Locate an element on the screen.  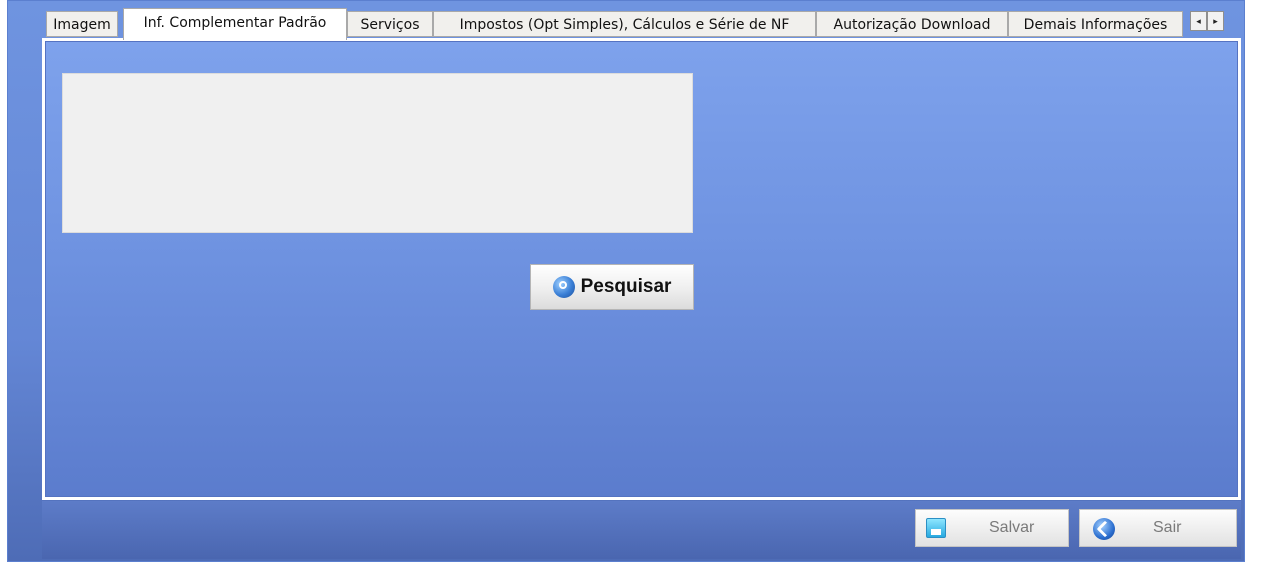
tab-demais-informacoes: Demais Informações is located at coordinates (1095, 24).